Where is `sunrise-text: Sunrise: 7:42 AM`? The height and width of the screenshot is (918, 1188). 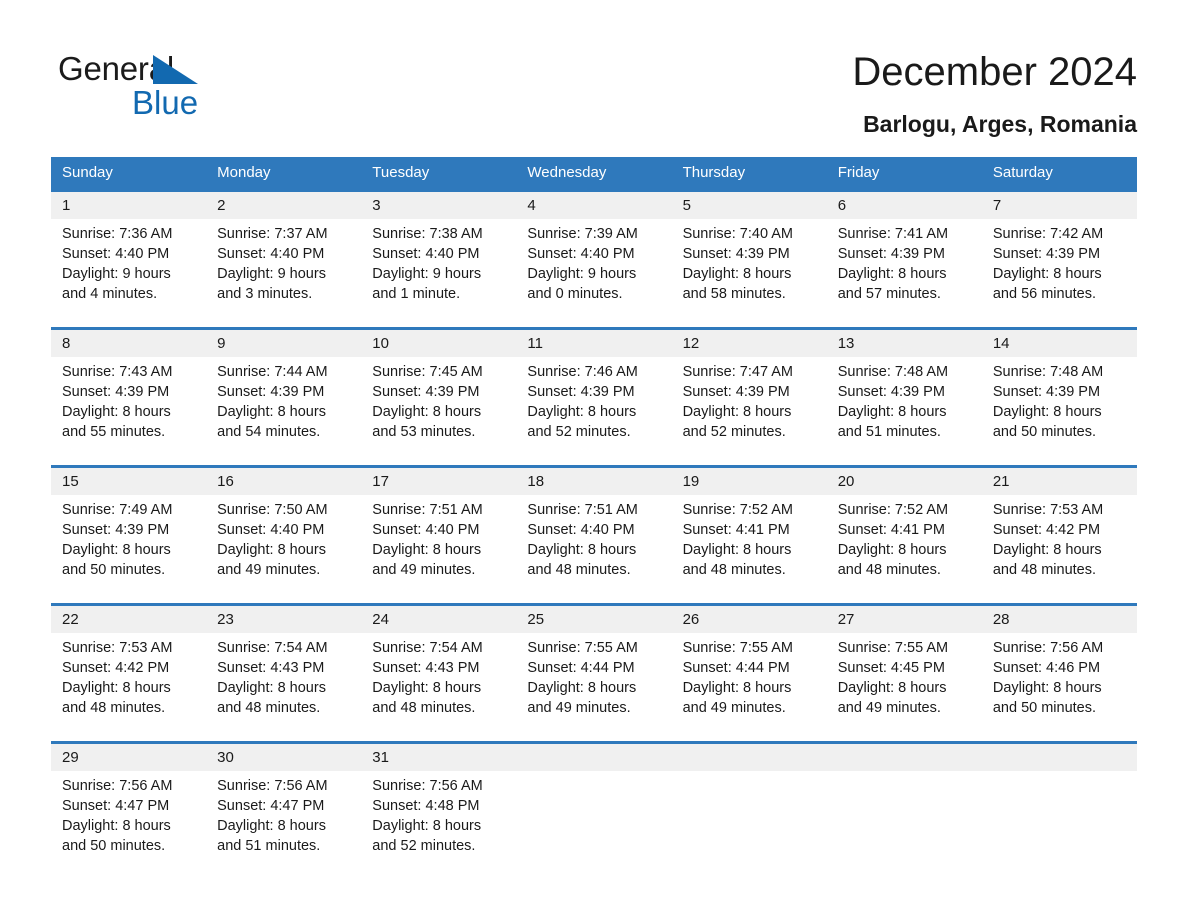
sunrise-text: Sunrise: 7:42 AM is located at coordinates (1048, 234).